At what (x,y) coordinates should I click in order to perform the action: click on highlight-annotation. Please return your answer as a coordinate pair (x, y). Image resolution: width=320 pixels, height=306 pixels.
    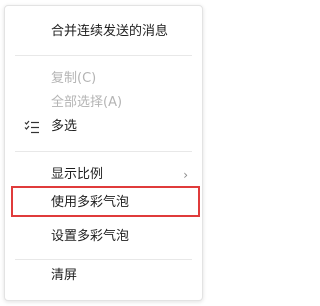
    Looking at the image, I should click on (105, 201).